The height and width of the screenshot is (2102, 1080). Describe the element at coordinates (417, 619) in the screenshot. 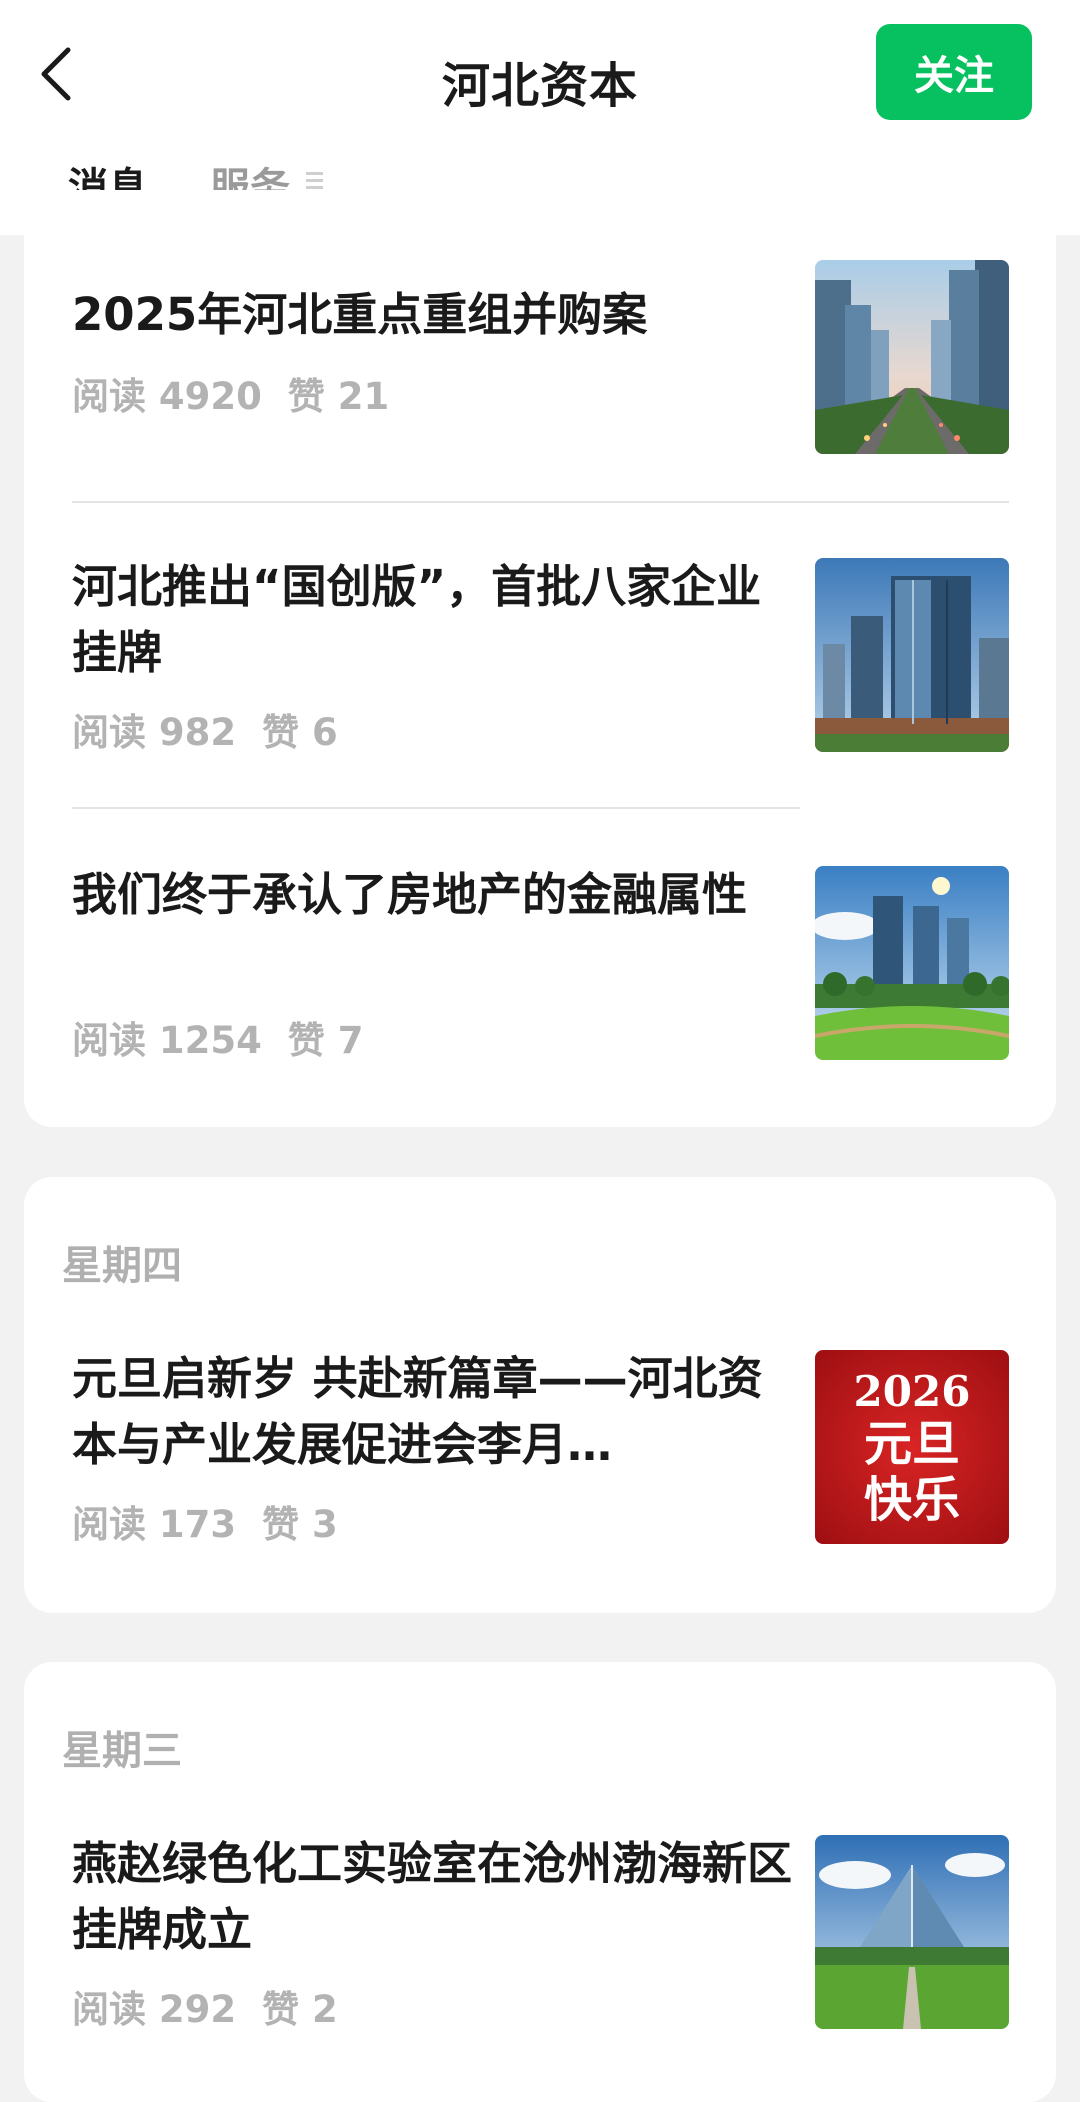

I see `article-title: 河北推出“国创版”，首批八家企业挂牌` at that location.